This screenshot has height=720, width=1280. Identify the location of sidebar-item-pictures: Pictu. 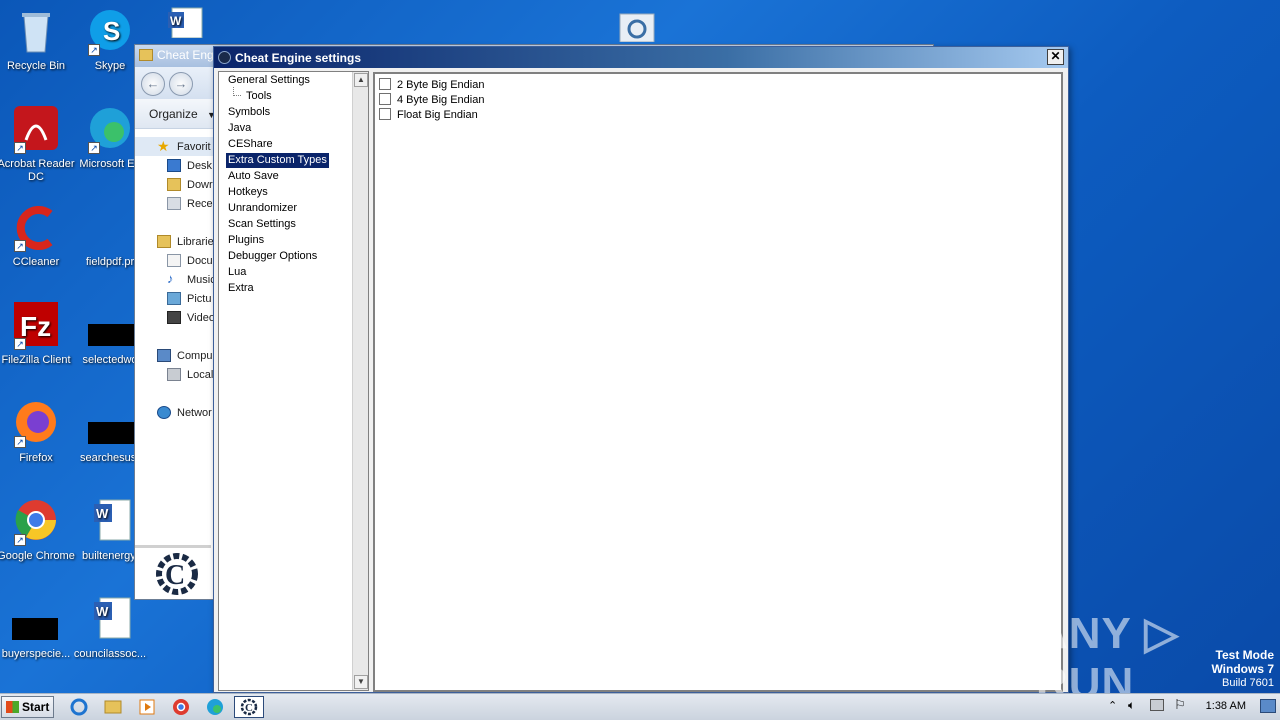
(175, 298).